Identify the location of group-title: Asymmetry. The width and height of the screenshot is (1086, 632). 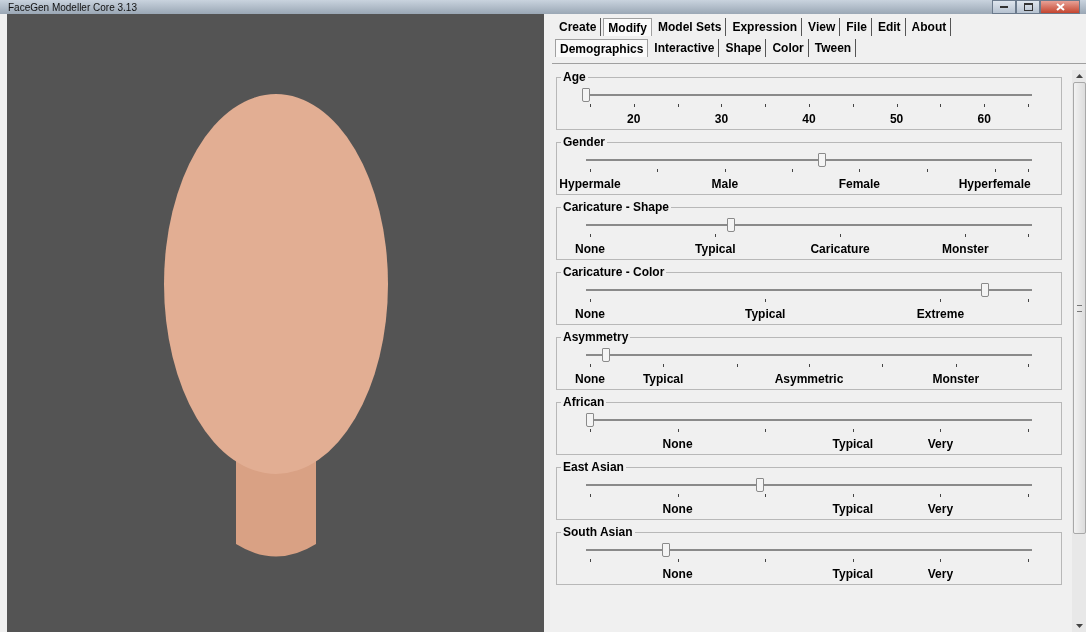
(596, 337).